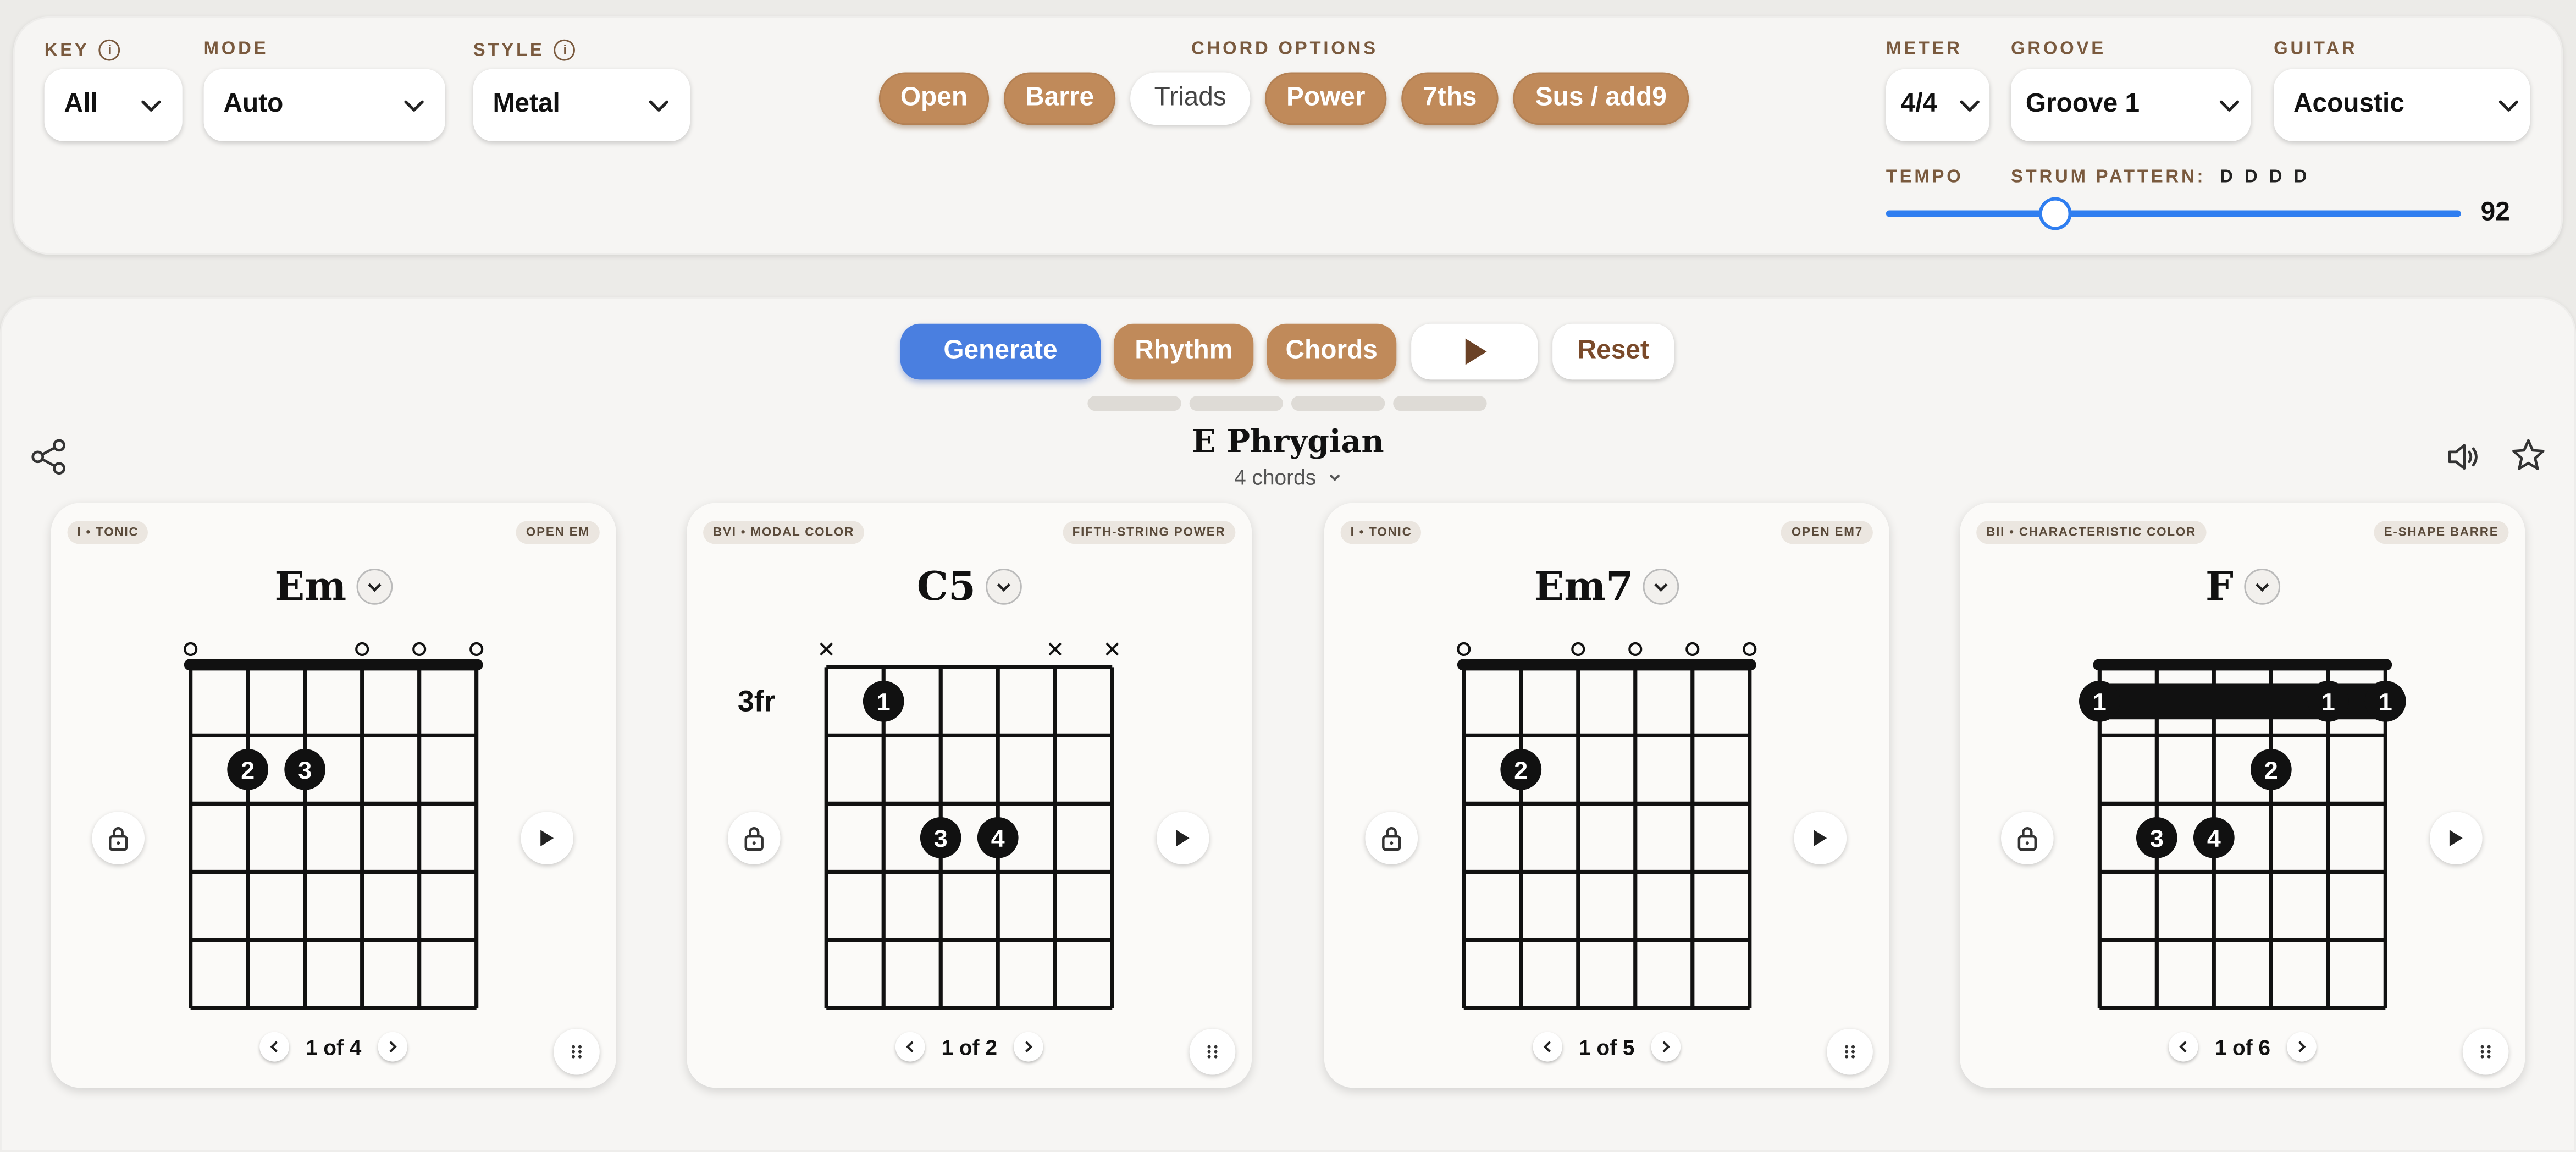 The height and width of the screenshot is (1152, 2576). Describe the element at coordinates (757, 701) in the screenshot. I see `fret-position-label: 3fr` at that location.